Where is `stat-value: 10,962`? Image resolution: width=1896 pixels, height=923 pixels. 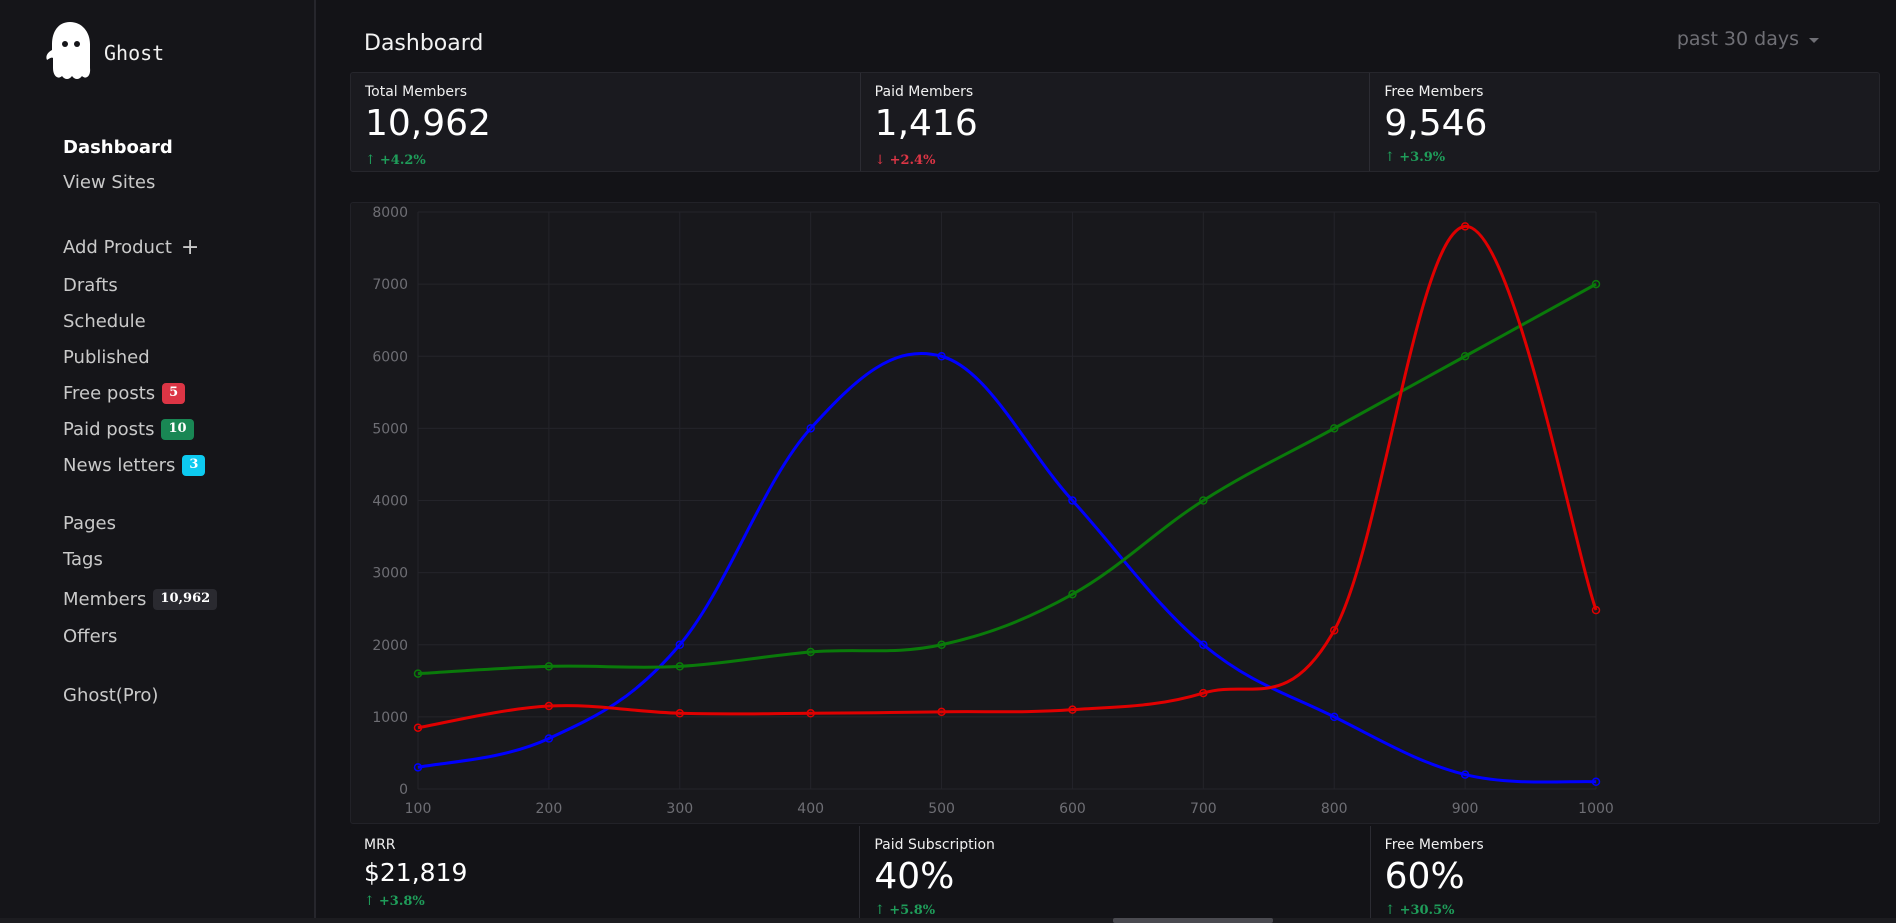 stat-value: 10,962 is located at coordinates (428, 123).